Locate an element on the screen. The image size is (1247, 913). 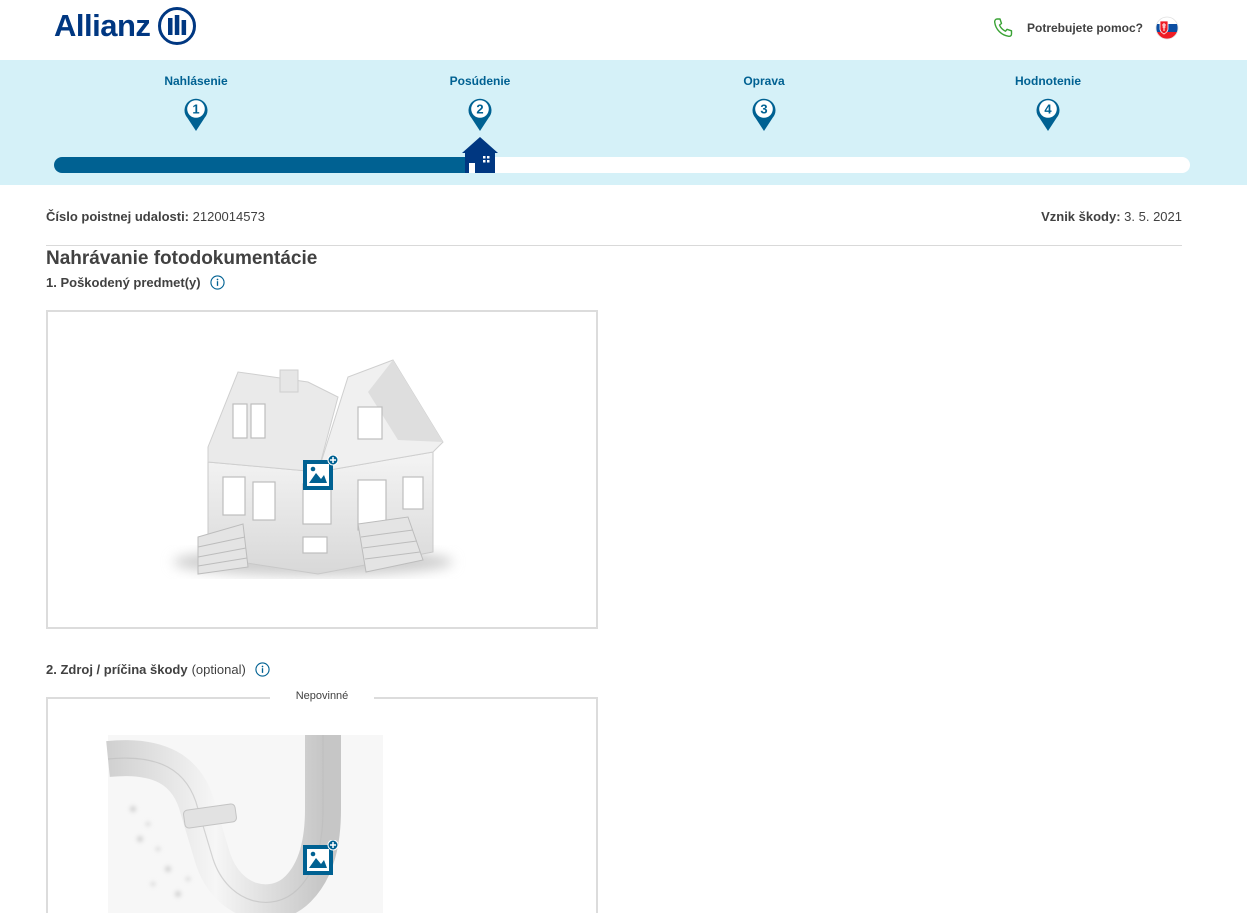
house-marker-icon is located at coordinates (480, 155).